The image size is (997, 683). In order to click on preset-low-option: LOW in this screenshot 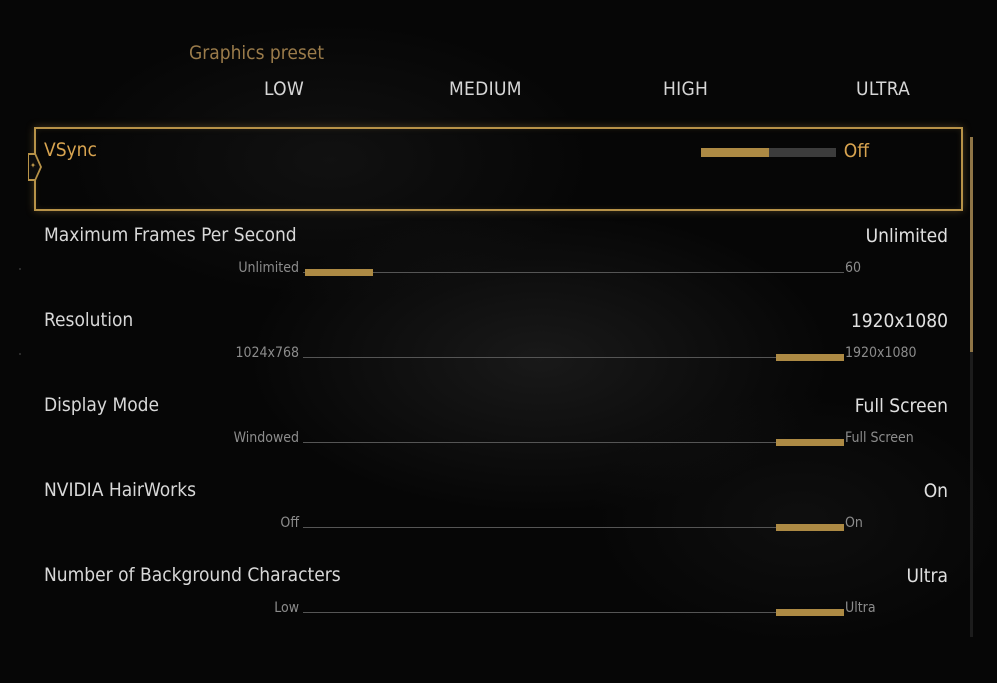, I will do `click(284, 89)`.